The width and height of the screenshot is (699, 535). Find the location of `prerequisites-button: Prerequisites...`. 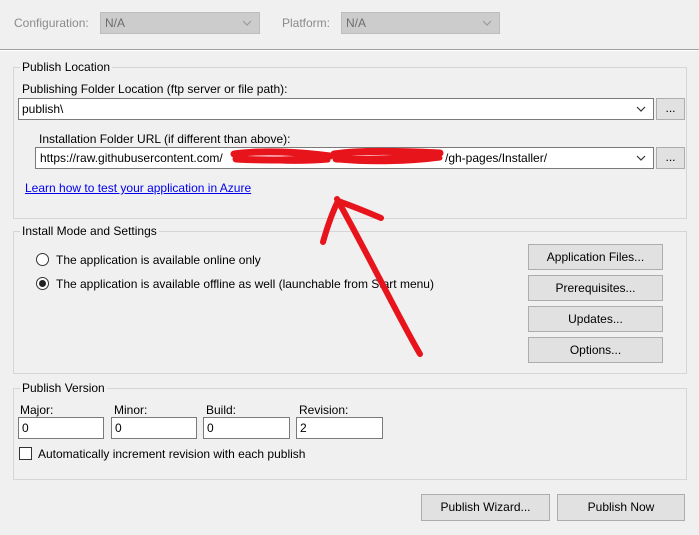

prerequisites-button: Prerequisites... is located at coordinates (595, 288).